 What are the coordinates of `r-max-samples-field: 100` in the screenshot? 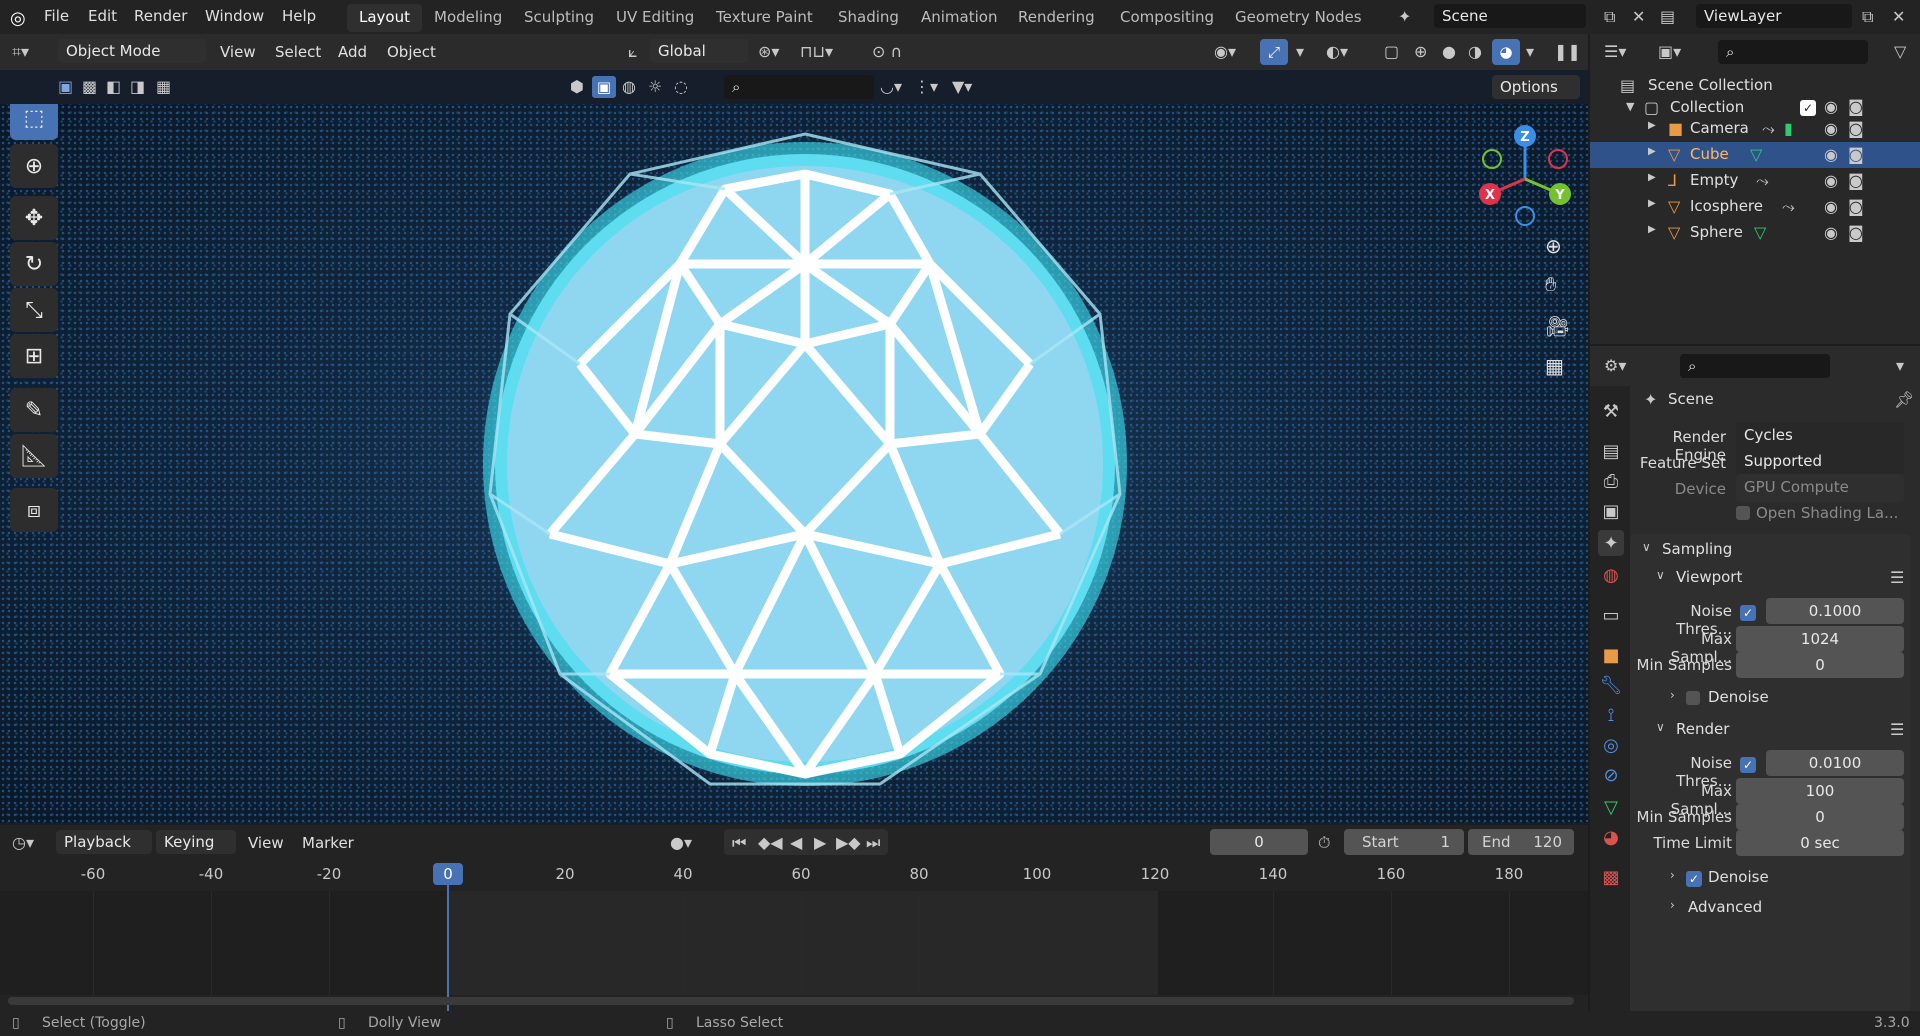 It's located at (1820, 791).